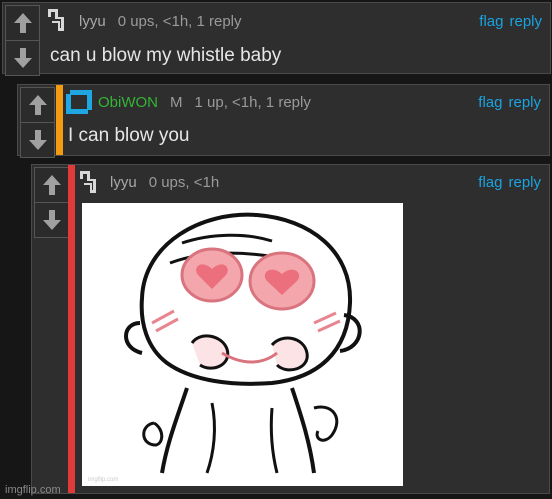 The height and width of the screenshot is (499, 552). What do you see at coordinates (103, 480) in the screenshot?
I see `image-watermark: imgflip.com` at bounding box center [103, 480].